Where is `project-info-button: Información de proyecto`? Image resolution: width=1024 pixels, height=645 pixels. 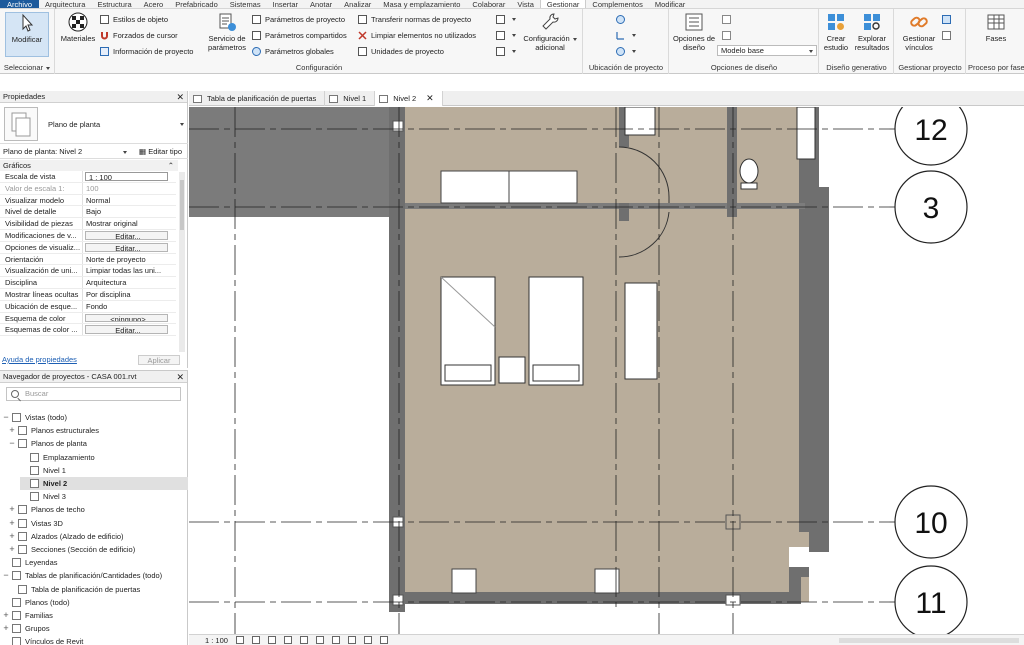 project-info-button: Información de proyecto is located at coordinates (146, 51).